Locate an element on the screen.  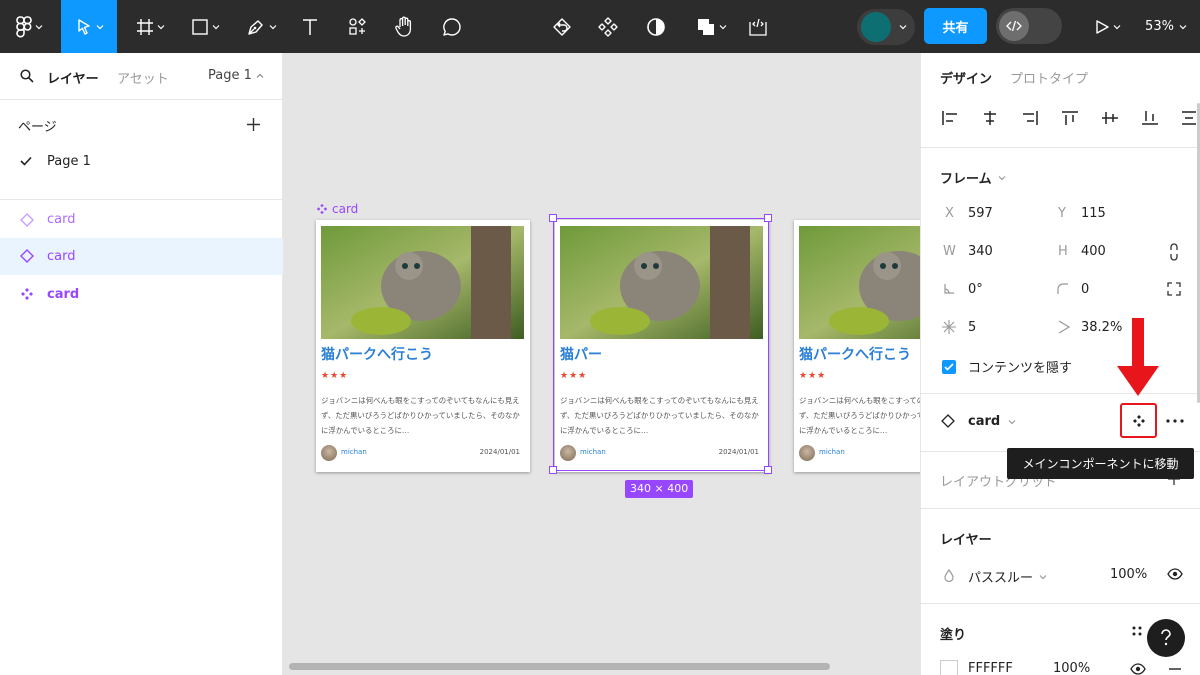
question-mark-icon is located at coordinates (1166, 637).